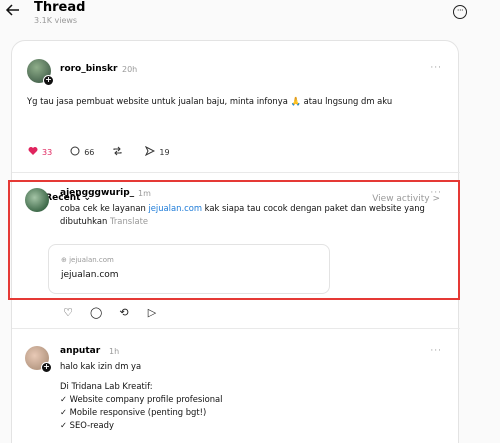  I want to click on heart-icon, so click(33, 152).